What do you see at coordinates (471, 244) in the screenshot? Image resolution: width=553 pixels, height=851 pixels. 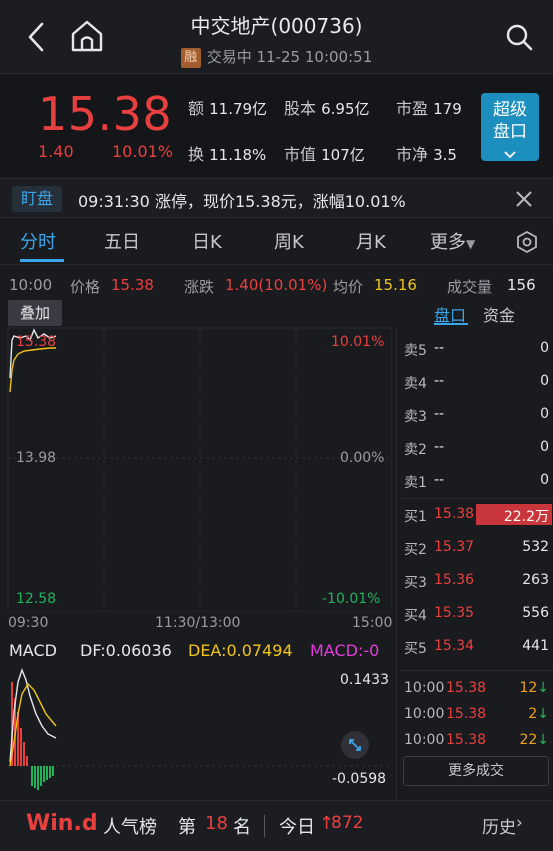 I see `caret-down-icon: ▼` at bounding box center [471, 244].